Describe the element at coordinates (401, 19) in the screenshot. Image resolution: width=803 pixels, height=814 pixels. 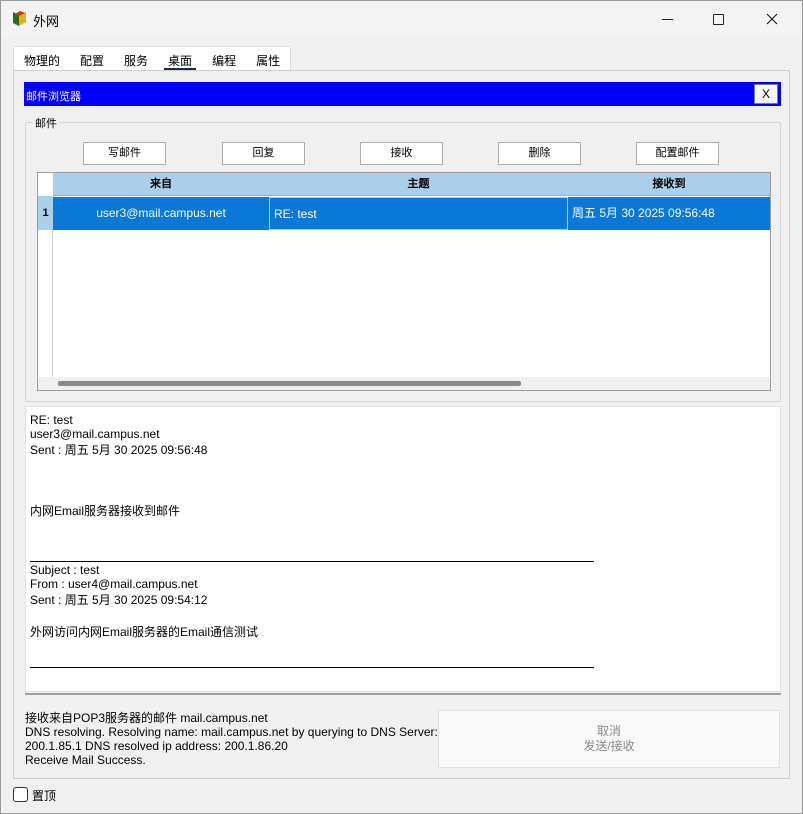
I see `title-bar: 外网` at that location.